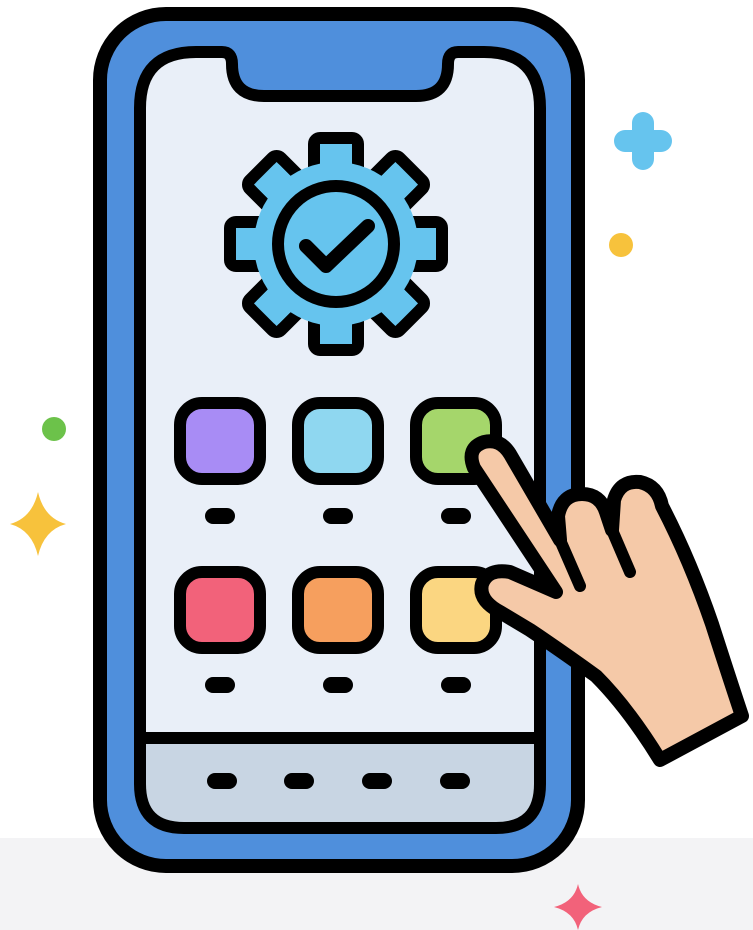 The height and width of the screenshot is (930, 753). I want to click on sparkle-blue-cross-icon, so click(643, 141).